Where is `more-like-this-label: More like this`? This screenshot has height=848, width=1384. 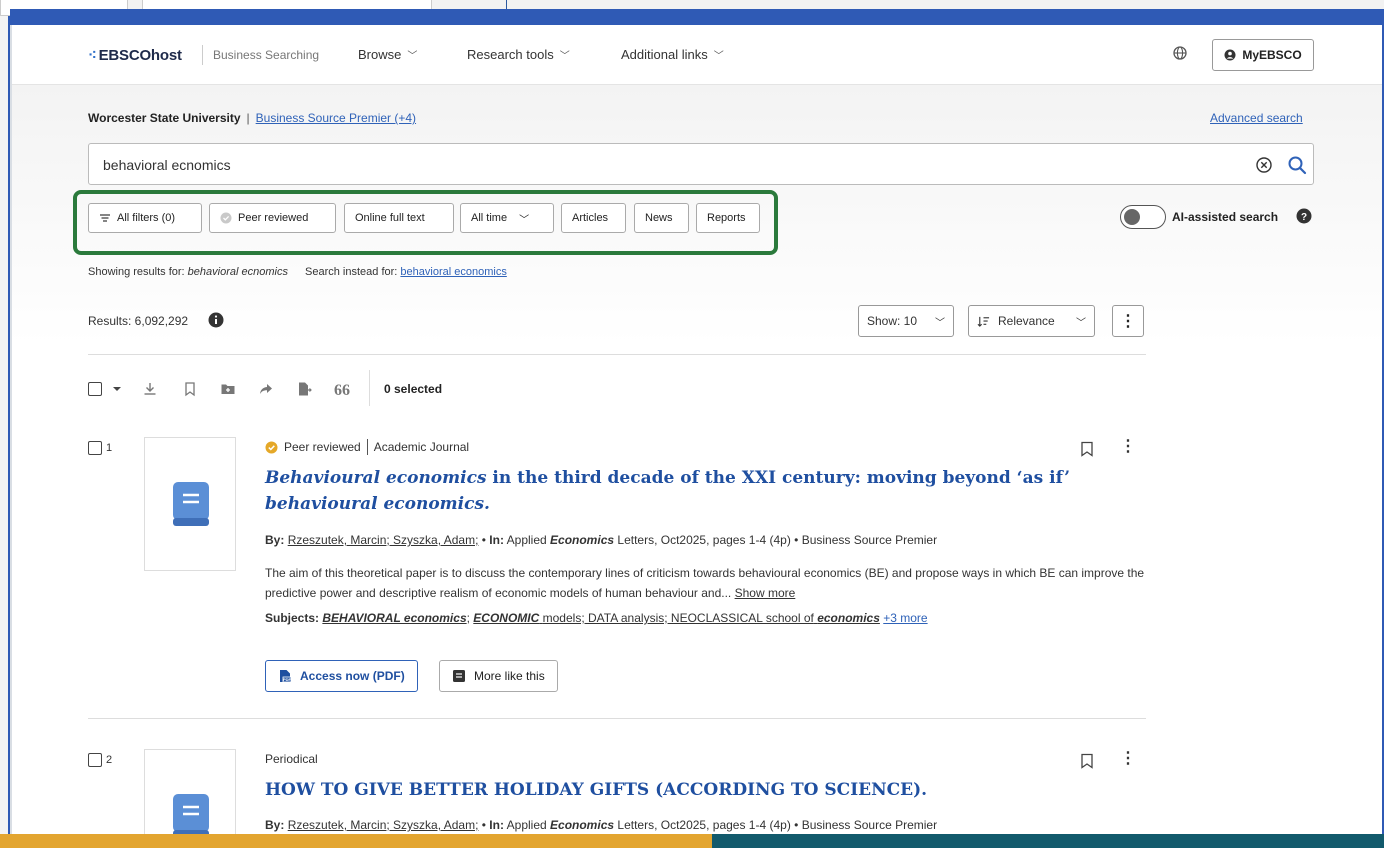 more-like-this-label: More like this is located at coordinates (509, 676).